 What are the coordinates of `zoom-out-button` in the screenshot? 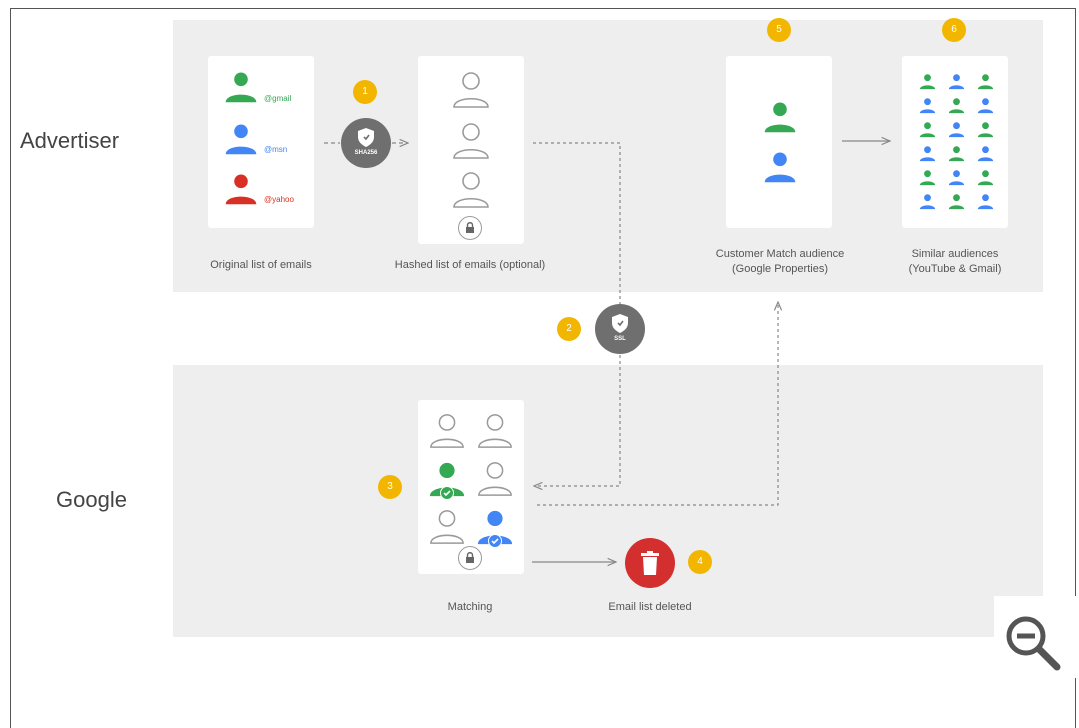 It's located at (1035, 637).